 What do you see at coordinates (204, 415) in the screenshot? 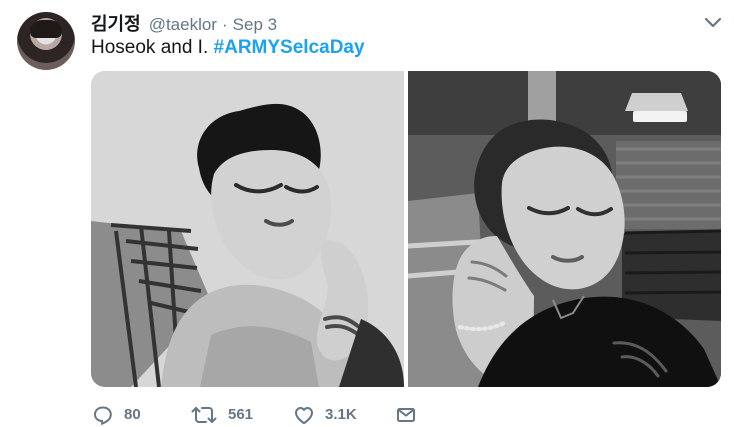
I see `retweet-icon` at bounding box center [204, 415].